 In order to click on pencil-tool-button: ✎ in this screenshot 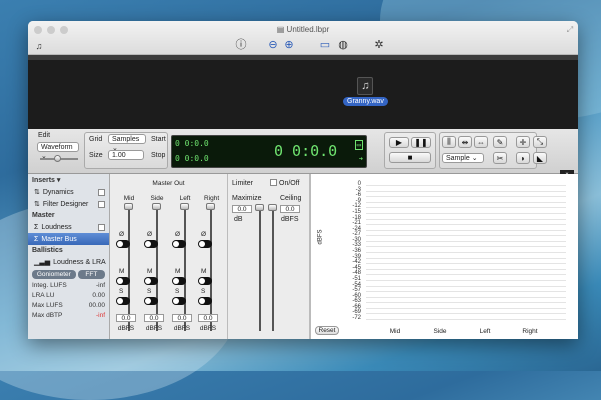, I will do `click(500, 142)`.